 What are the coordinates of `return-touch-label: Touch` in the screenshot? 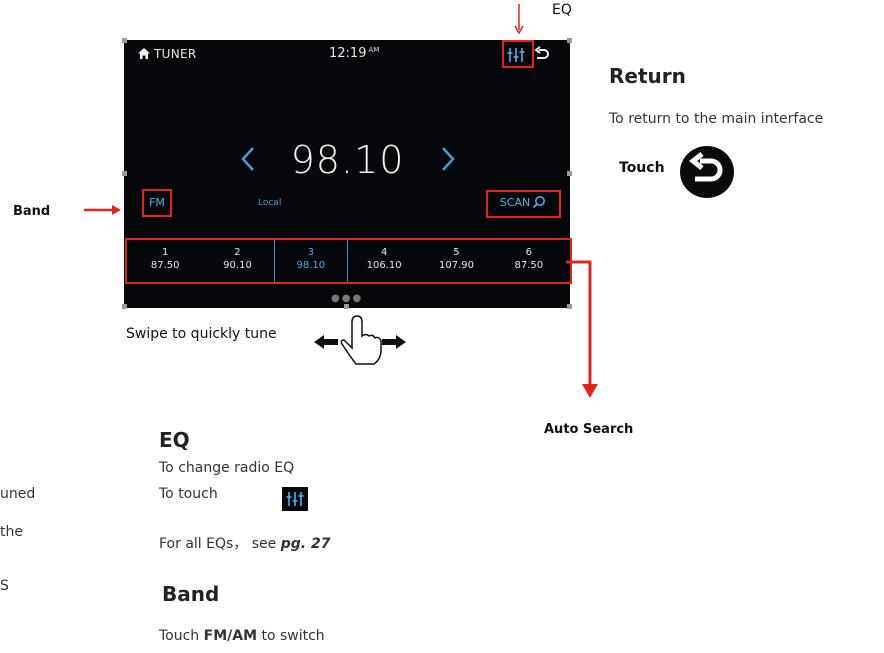 It's located at (642, 168).